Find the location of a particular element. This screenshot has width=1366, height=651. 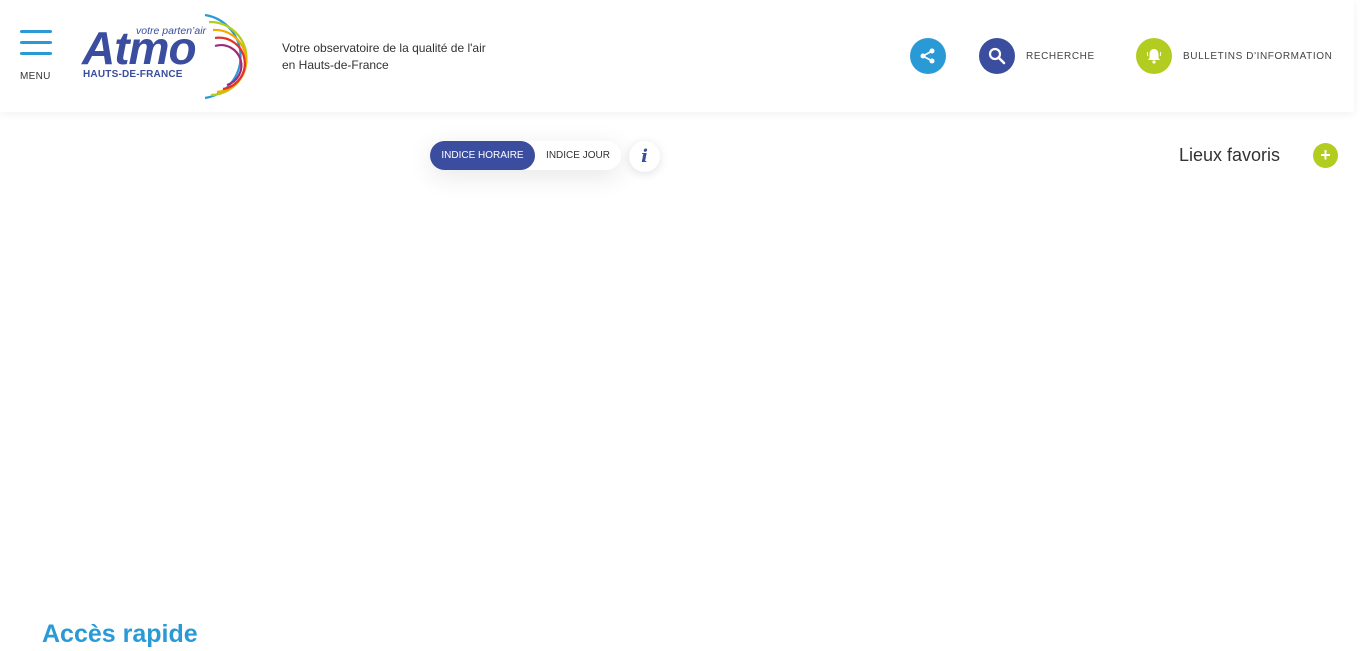

favorites-title: Lieux favoris is located at coordinates (1230, 155).